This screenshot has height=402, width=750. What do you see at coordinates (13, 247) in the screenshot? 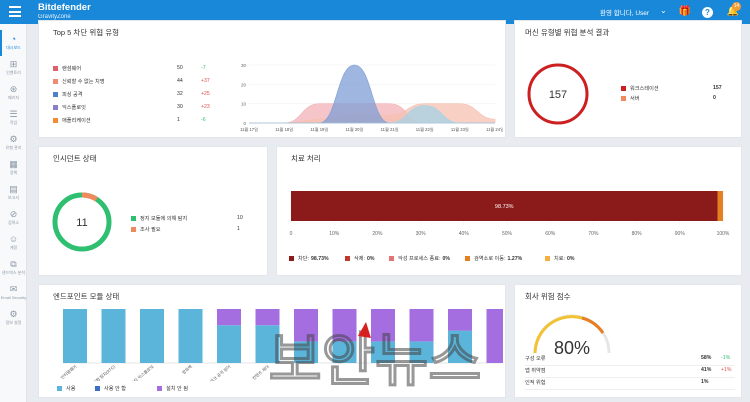
I see `sidebar-item-label: 계정` at bounding box center [13, 247].